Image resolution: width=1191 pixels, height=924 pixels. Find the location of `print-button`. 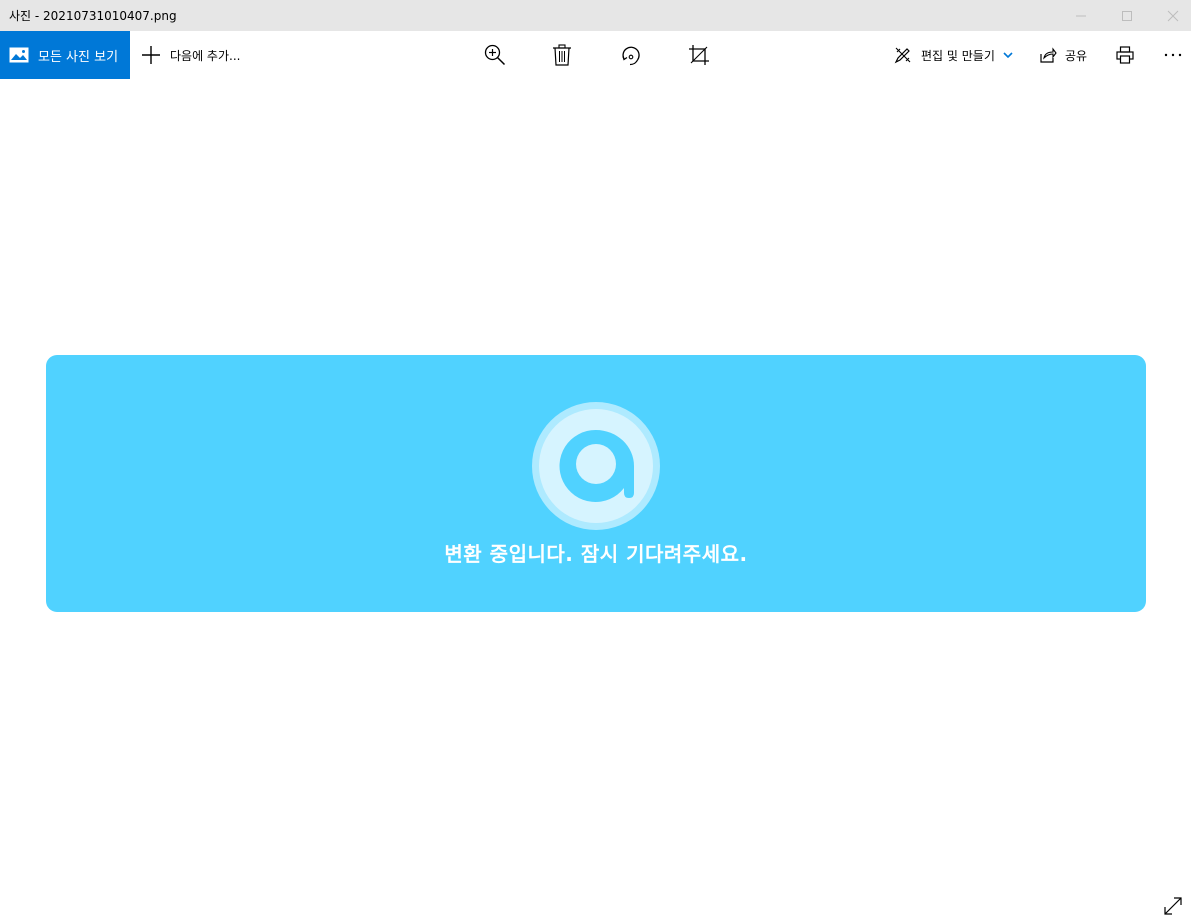

print-button is located at coordinates (1125, 55).